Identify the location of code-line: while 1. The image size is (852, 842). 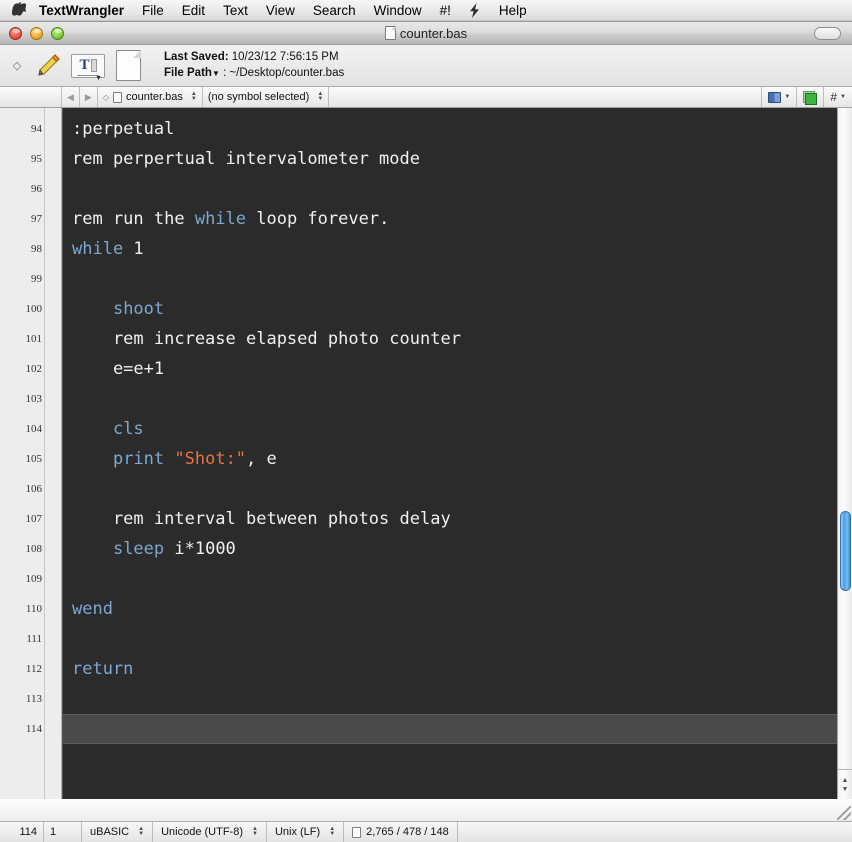
(457, 249).